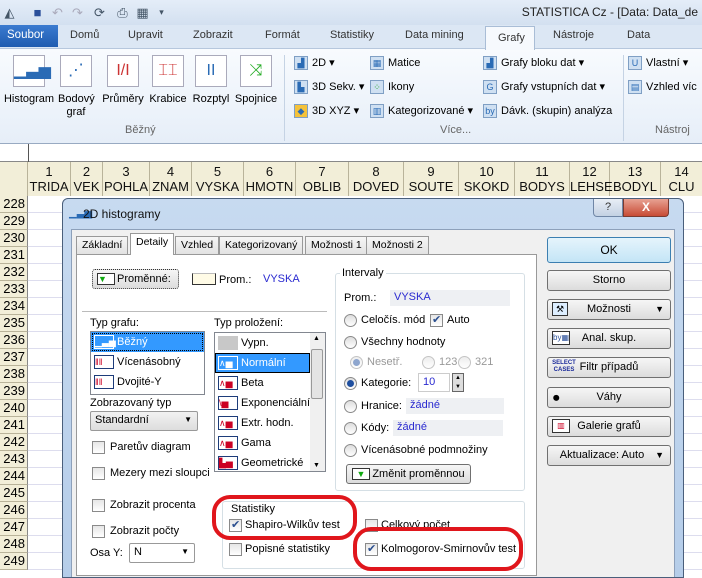  Describe the element at coordinates (262, 363) in the screenshot. I see `list-item: ∧▅ Normální` at that location.